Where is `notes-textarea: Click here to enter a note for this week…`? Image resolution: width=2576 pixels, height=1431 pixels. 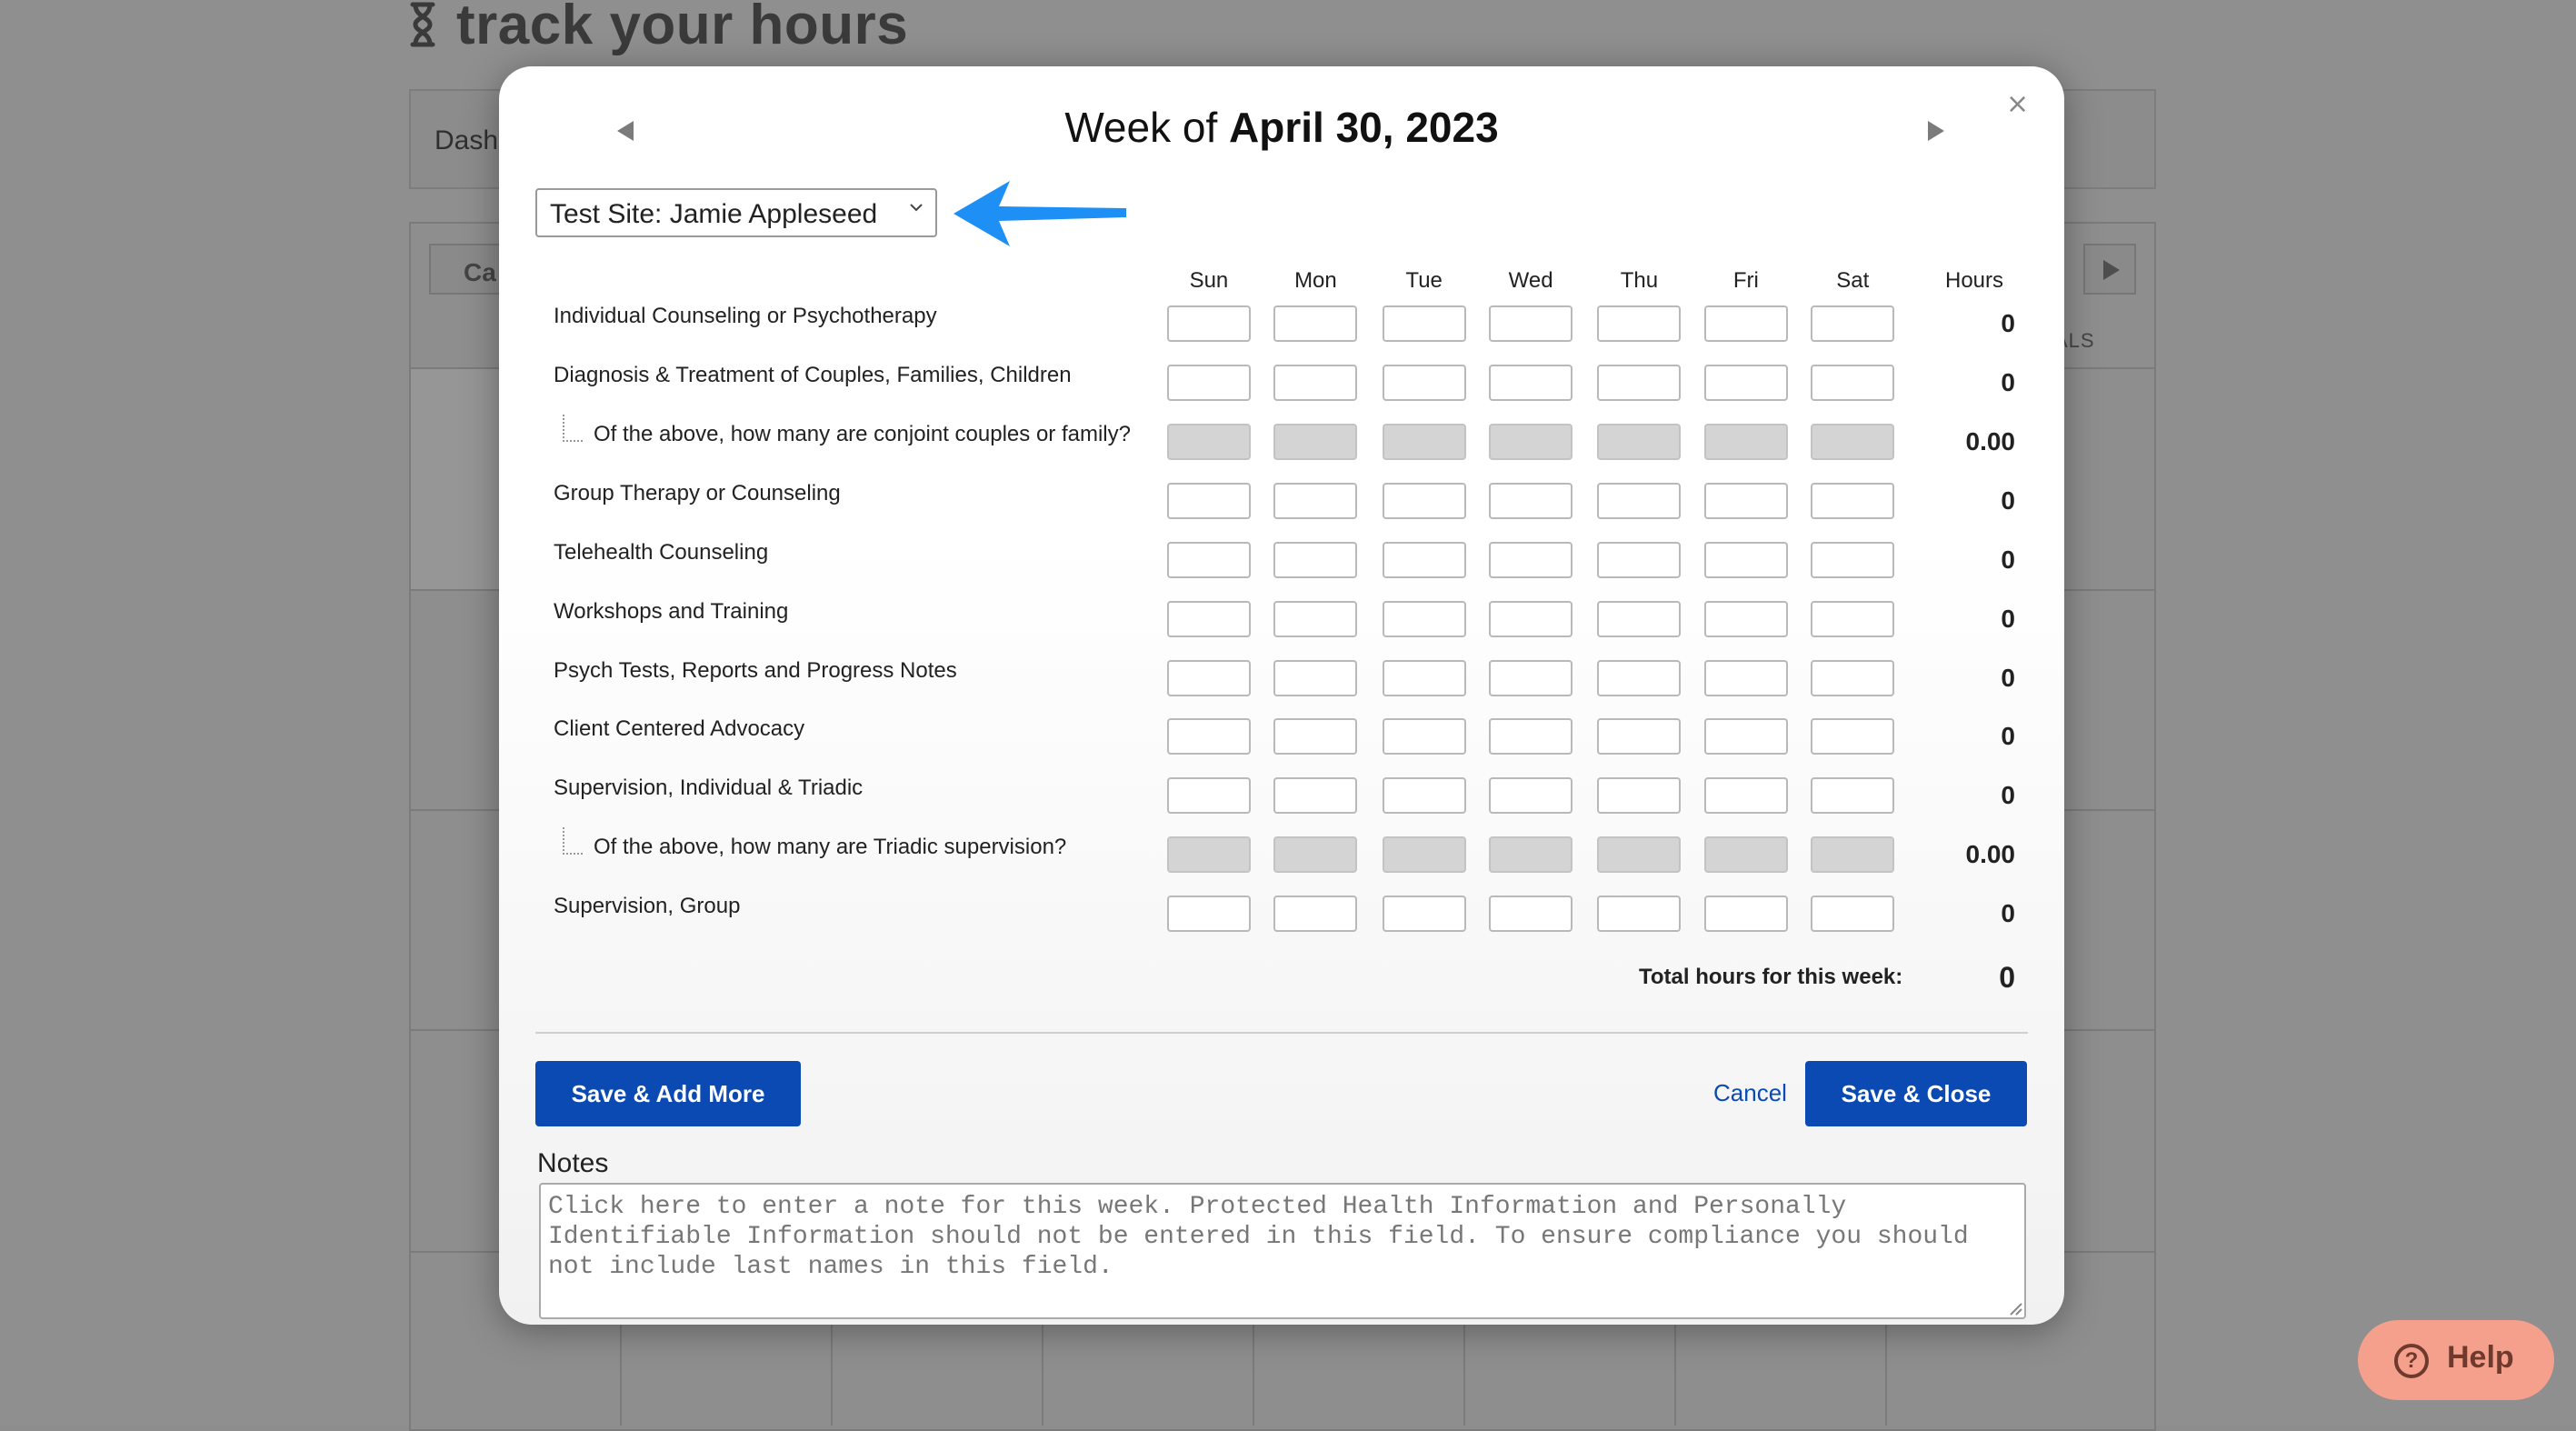
notes-textarea: Click here to enter a note for this week… is located at coordinates (1282, 1251).